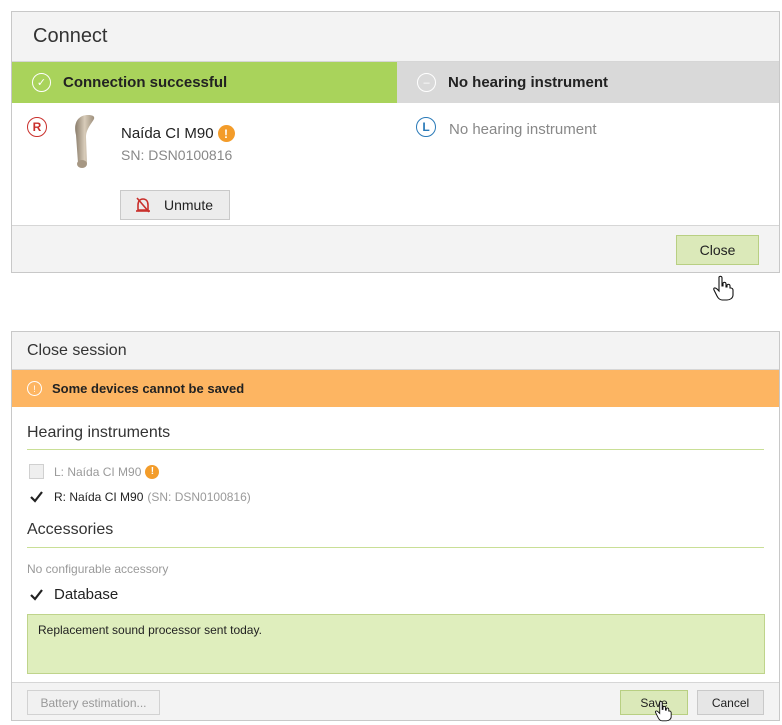  I want to click on session-title: Close session, so click(395, 351).